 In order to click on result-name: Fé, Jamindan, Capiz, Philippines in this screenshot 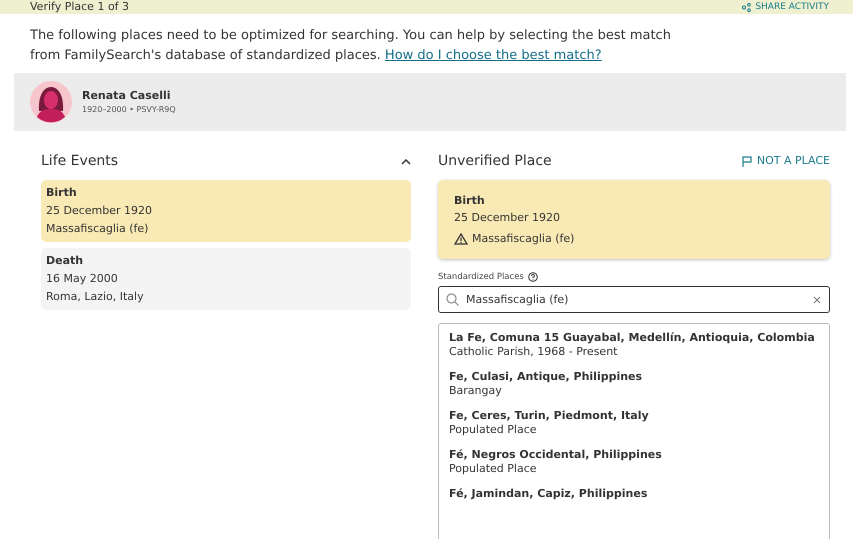, I will do `click(634, 493)`.